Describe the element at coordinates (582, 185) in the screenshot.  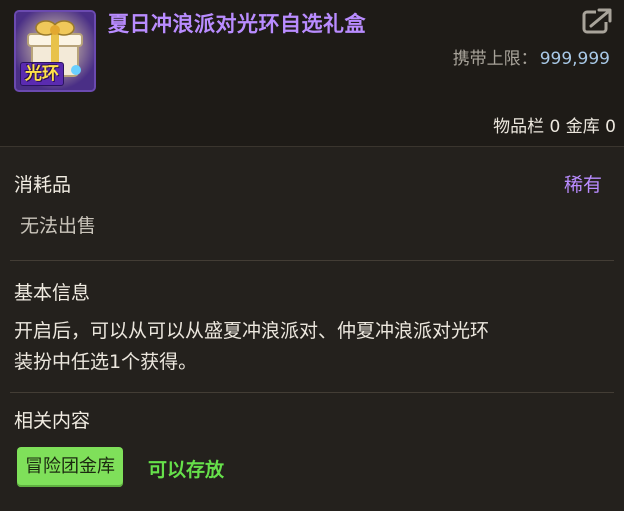
I see `rarity-label: 稀有` at that location.